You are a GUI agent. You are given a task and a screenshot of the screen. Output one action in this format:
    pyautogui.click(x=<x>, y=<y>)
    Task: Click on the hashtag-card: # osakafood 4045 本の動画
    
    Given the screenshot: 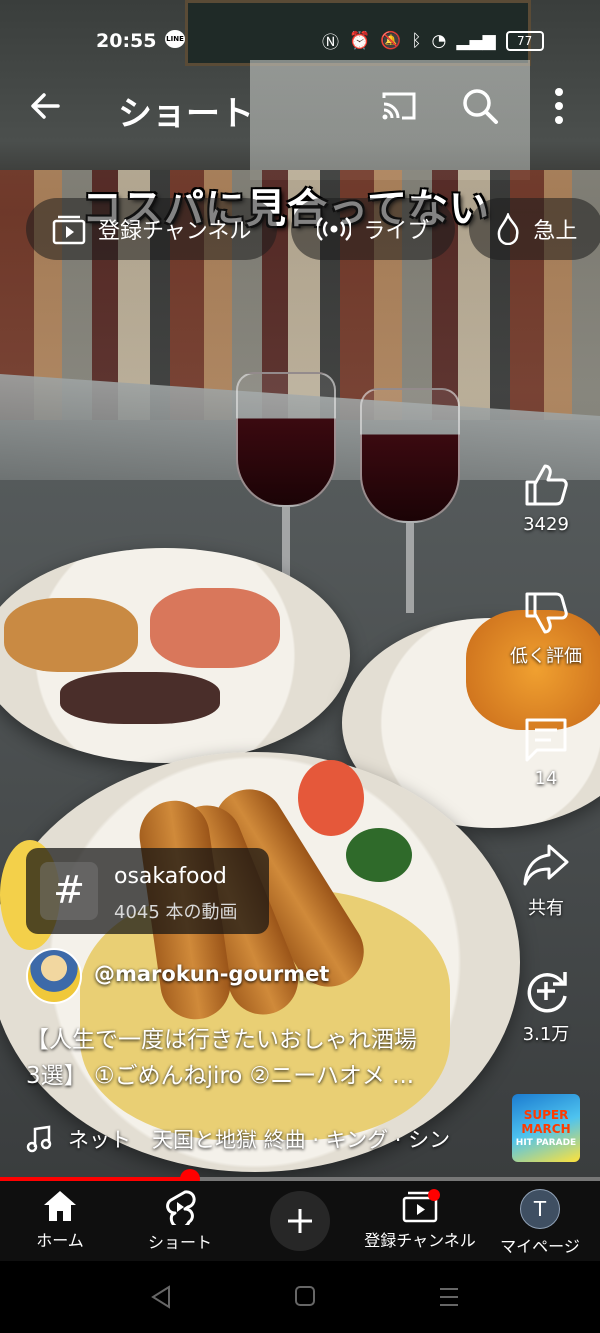 What is the action you would take?
    pyautogui.click(x=147, y=891)
    